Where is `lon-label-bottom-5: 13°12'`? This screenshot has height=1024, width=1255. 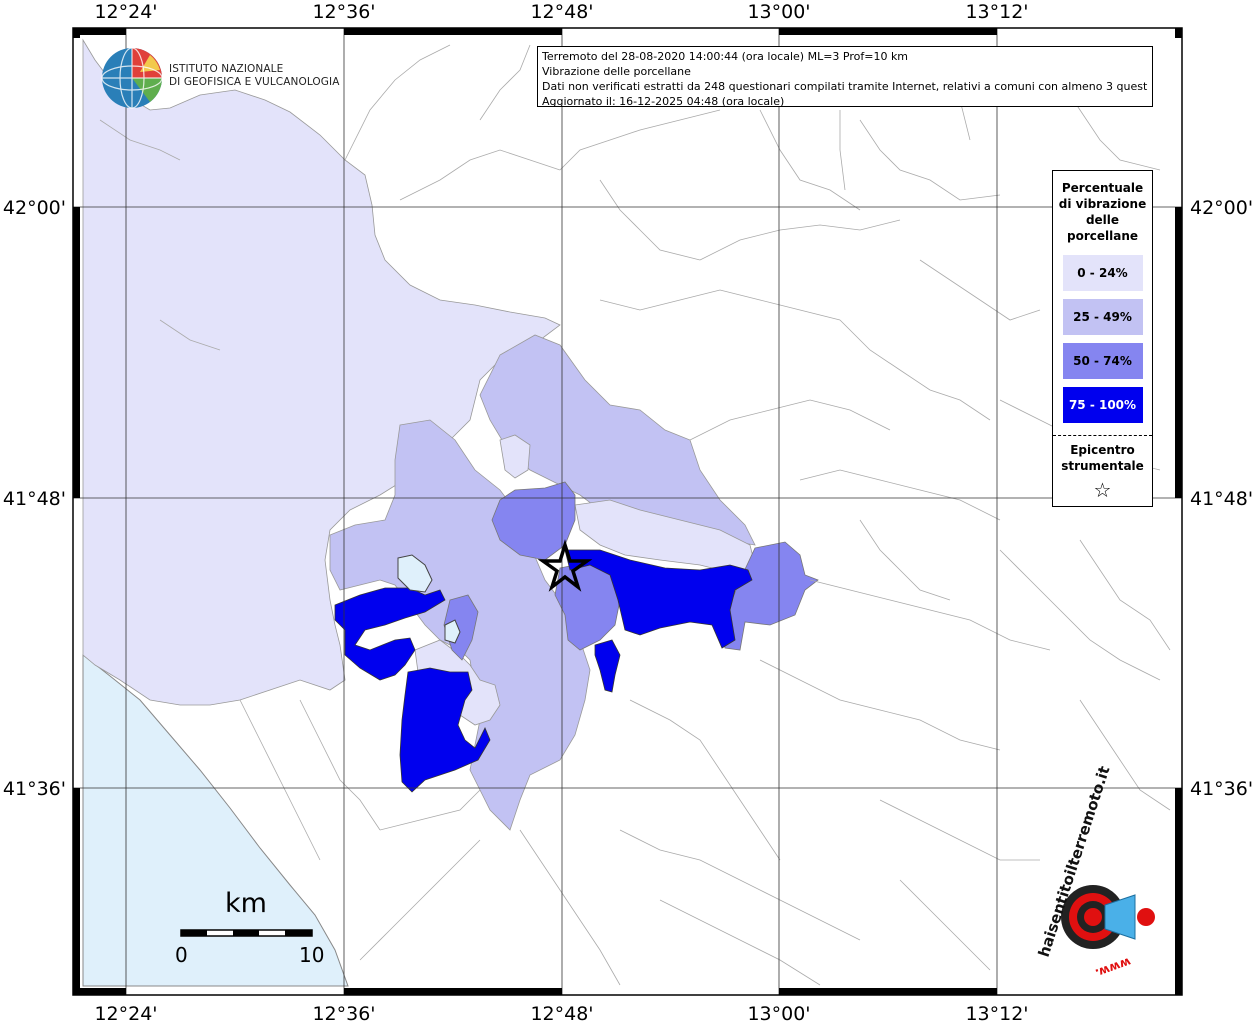 lon-label-bottom-5: 13°12' is located at coordinates (996, 1013).